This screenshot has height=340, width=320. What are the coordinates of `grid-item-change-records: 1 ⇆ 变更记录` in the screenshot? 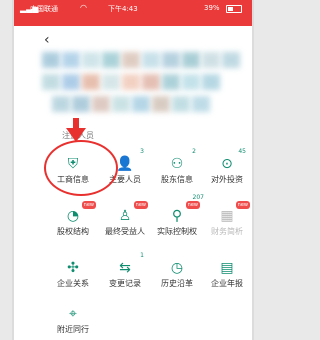 It's located at (125, 270).